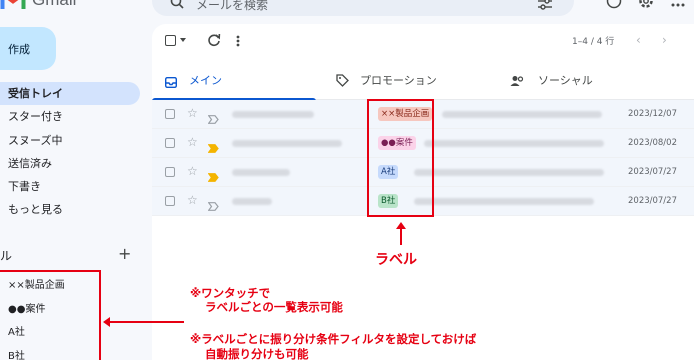  Describe the element at coordinates (614, 4) in the screenshot. I see `help-icon` at that location.